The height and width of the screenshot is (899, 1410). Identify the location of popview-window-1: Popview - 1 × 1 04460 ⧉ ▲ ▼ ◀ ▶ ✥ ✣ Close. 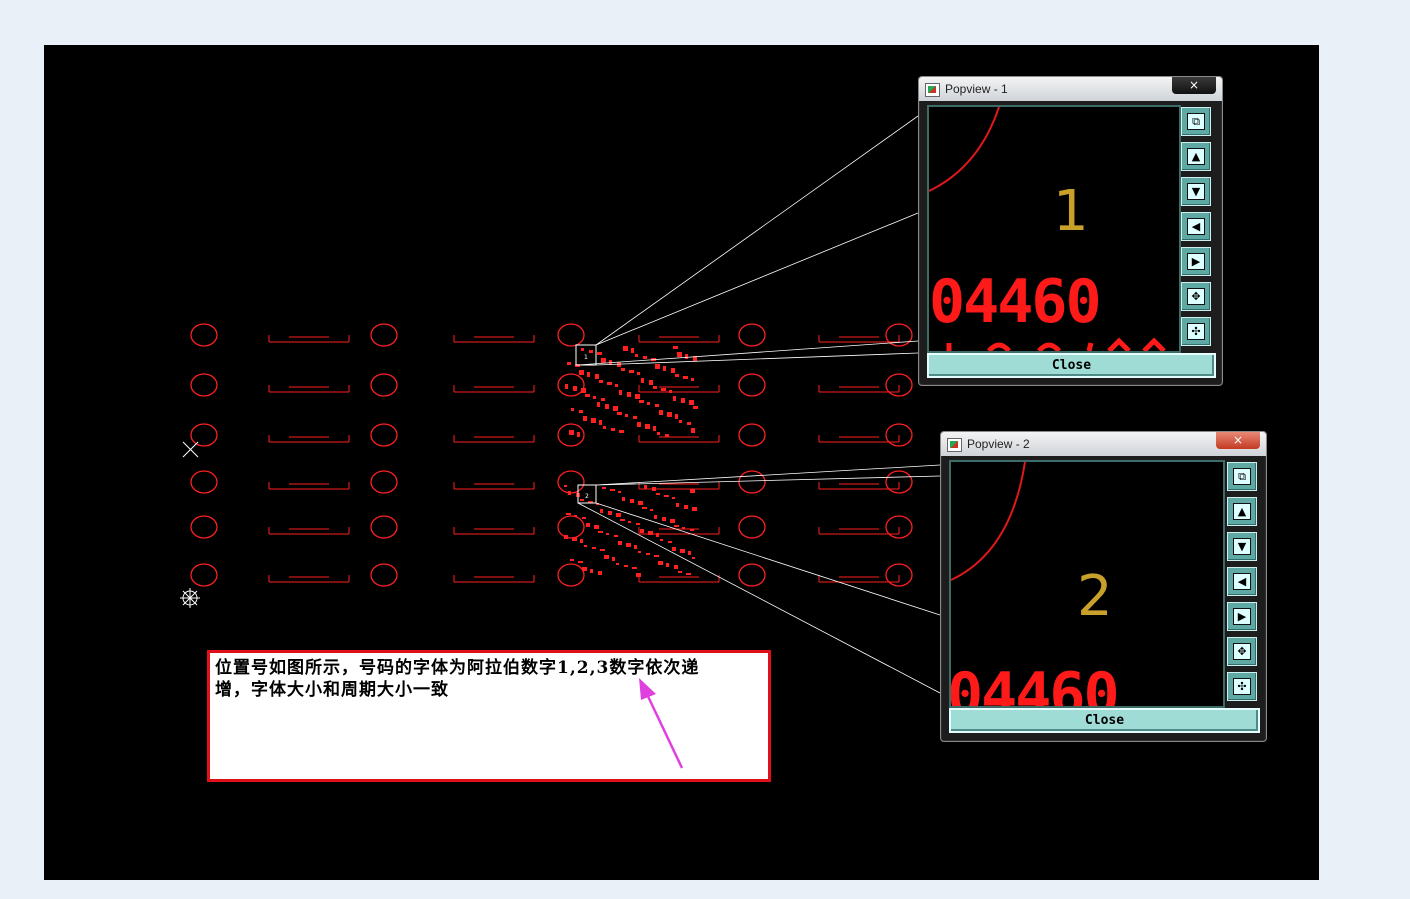
(1070, 231).